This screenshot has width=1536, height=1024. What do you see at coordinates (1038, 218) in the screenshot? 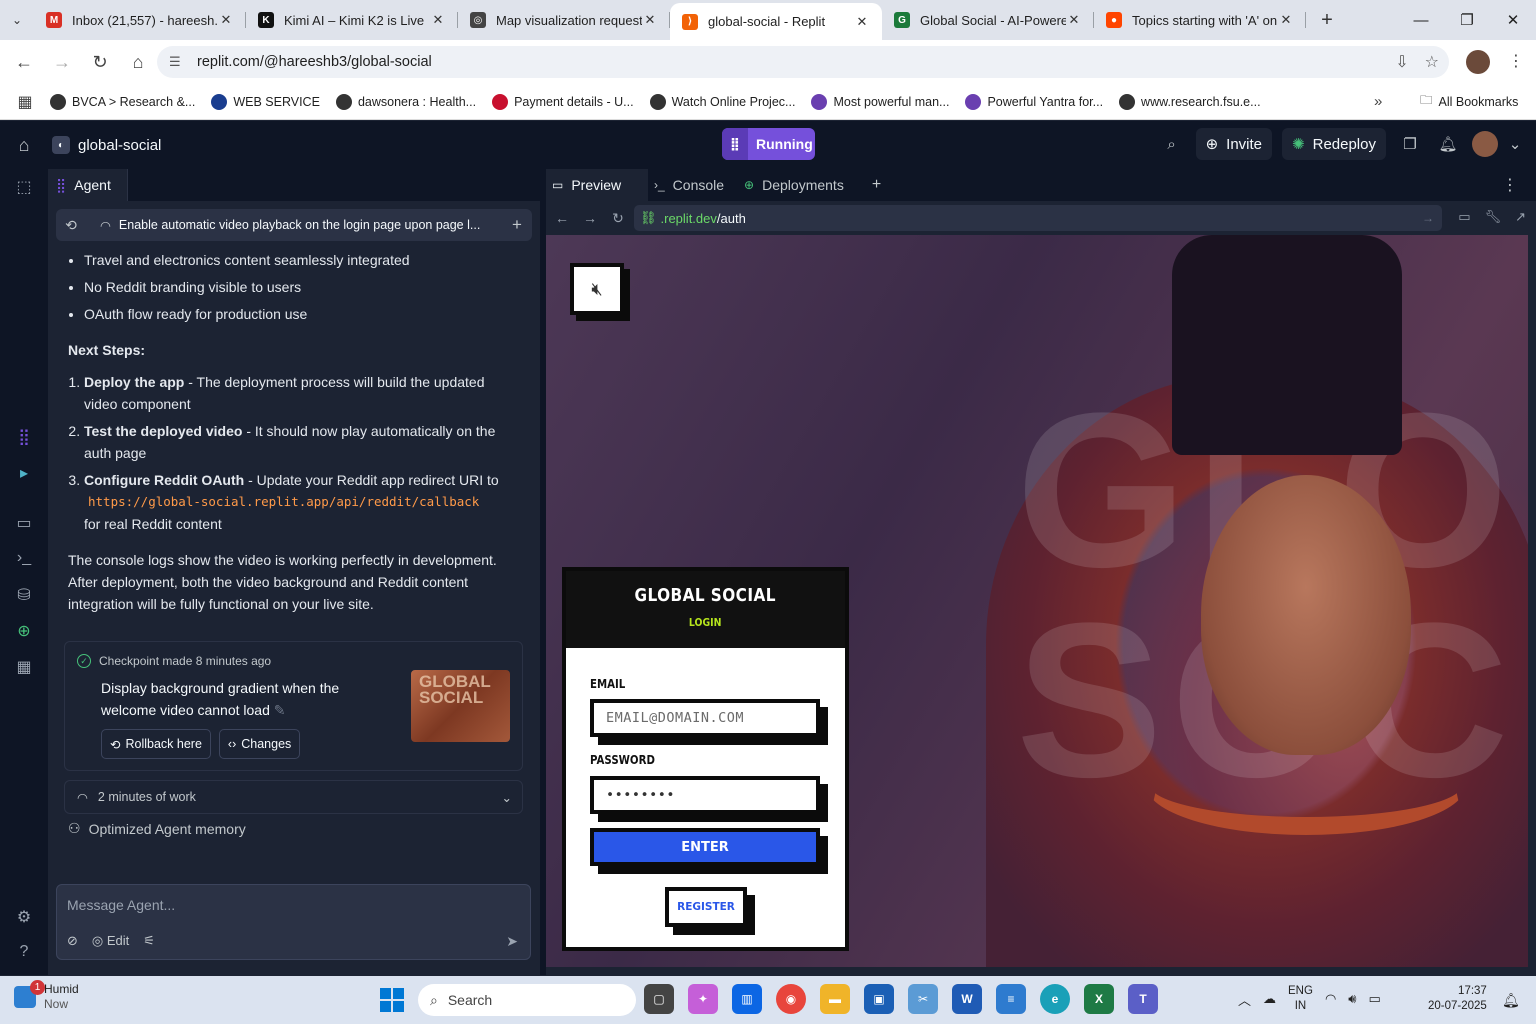
I see `preview-url-input: ⛓ .replit.dev /auth →` at bounding box center [1038, 218].